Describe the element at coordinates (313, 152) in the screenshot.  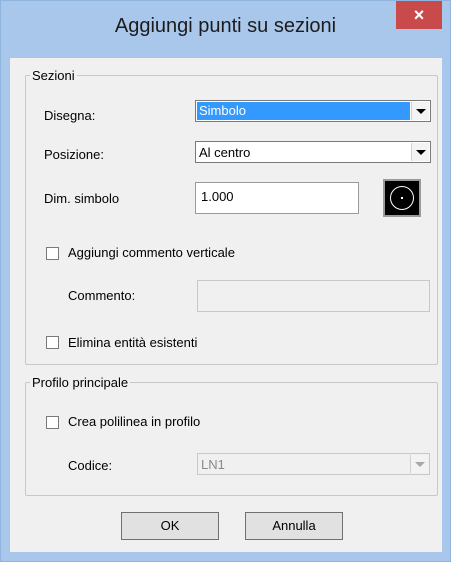
I see `posizione-select: Al centro` at that location.